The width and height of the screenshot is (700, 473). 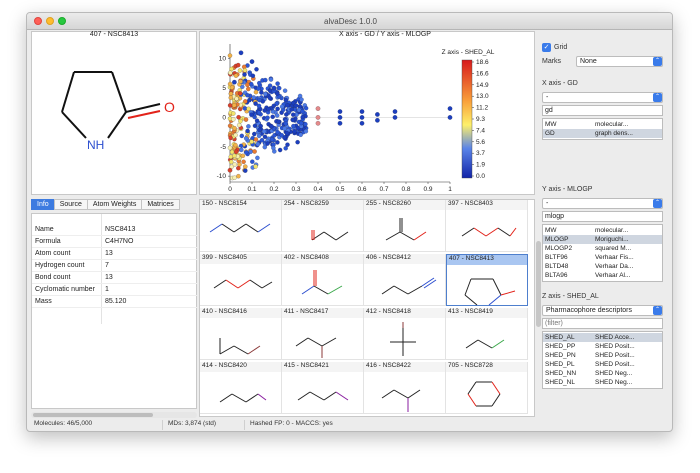 I want to click on colorbar-tick-label: 18.6, so click(x=482, y=62).